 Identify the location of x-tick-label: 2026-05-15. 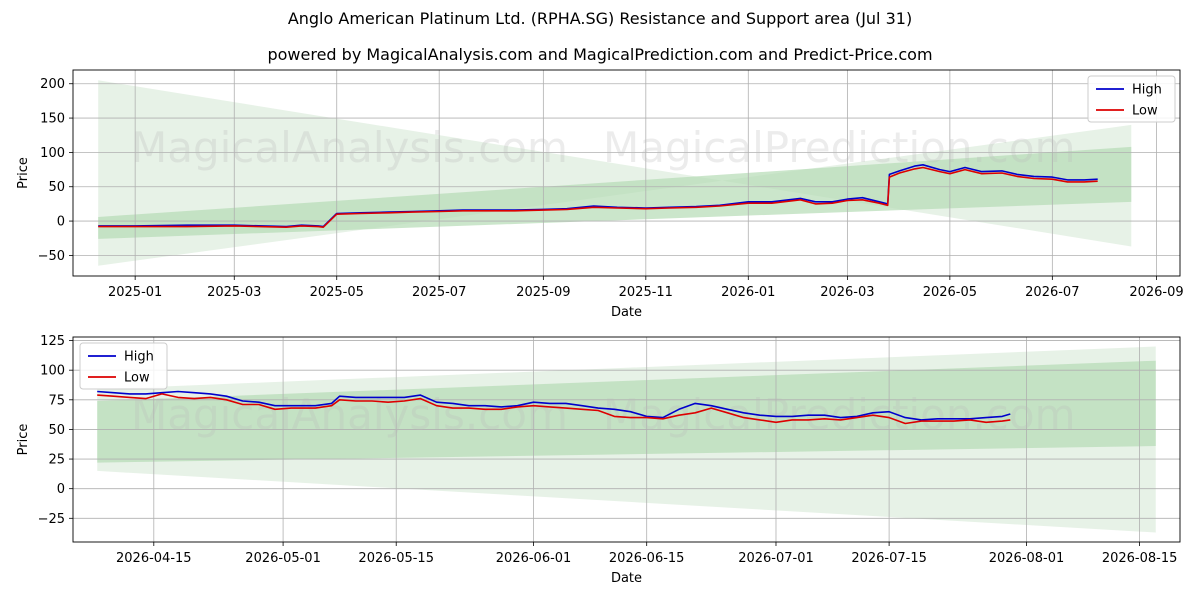
(396, 558).